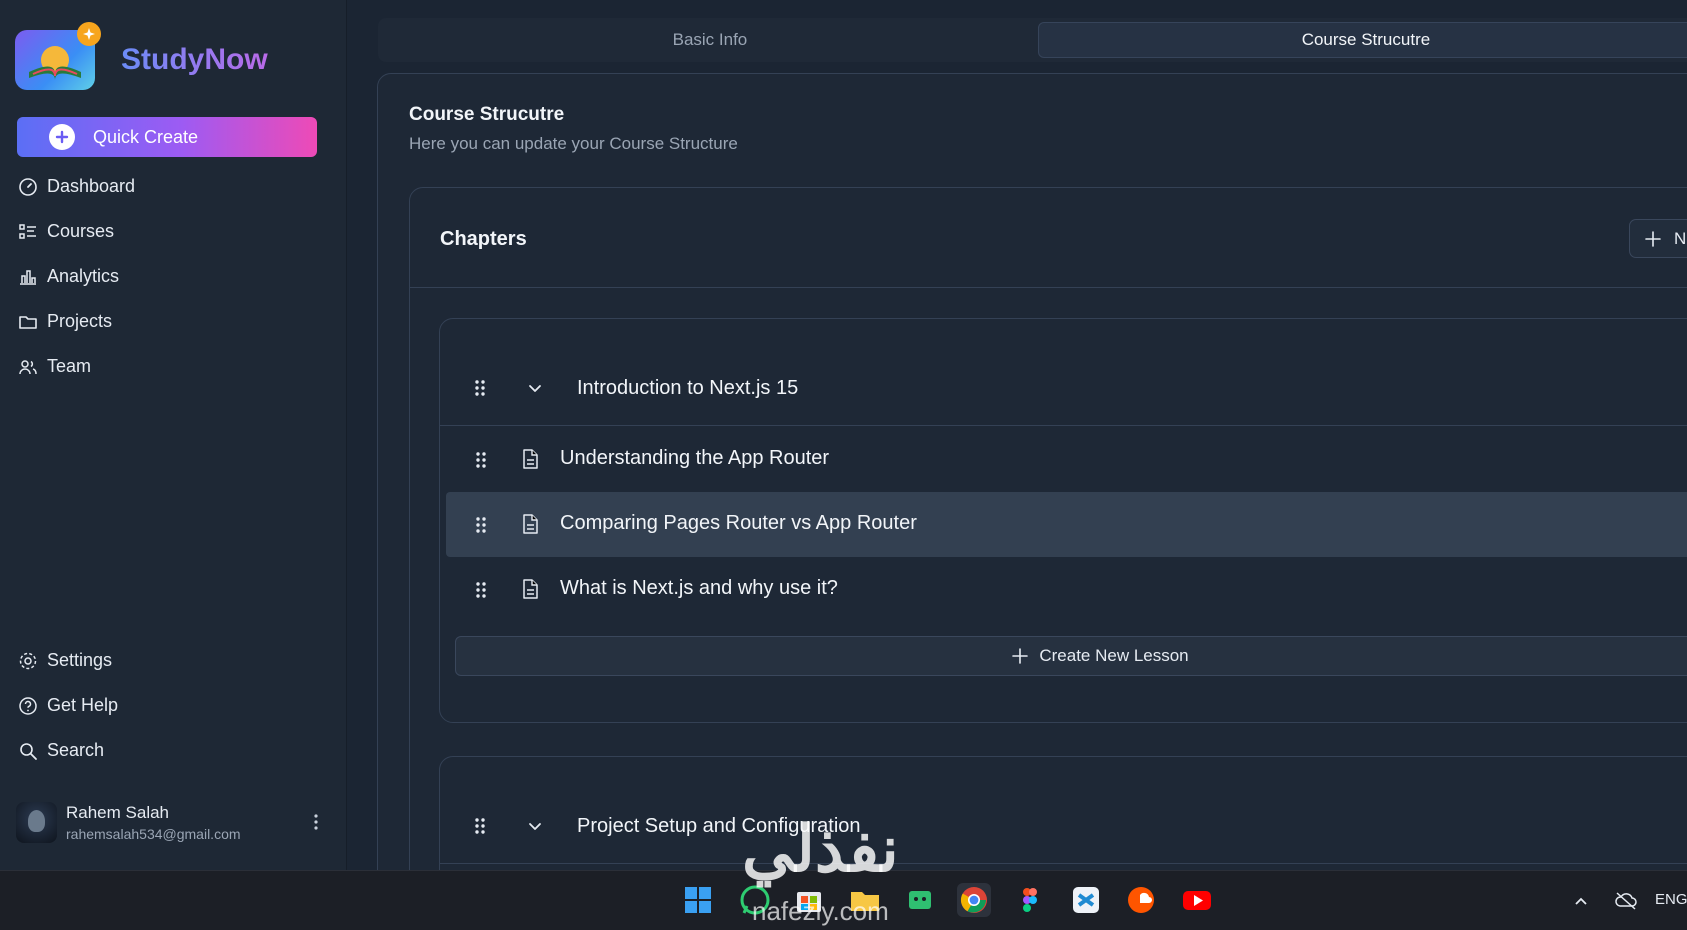 This screenshot has height=930, width=1687. What do you see at coordinates (153, 833) in the screenshot?
I see `user-email: rahemsalah534@gmail.com` at bounding box center [153, 833].